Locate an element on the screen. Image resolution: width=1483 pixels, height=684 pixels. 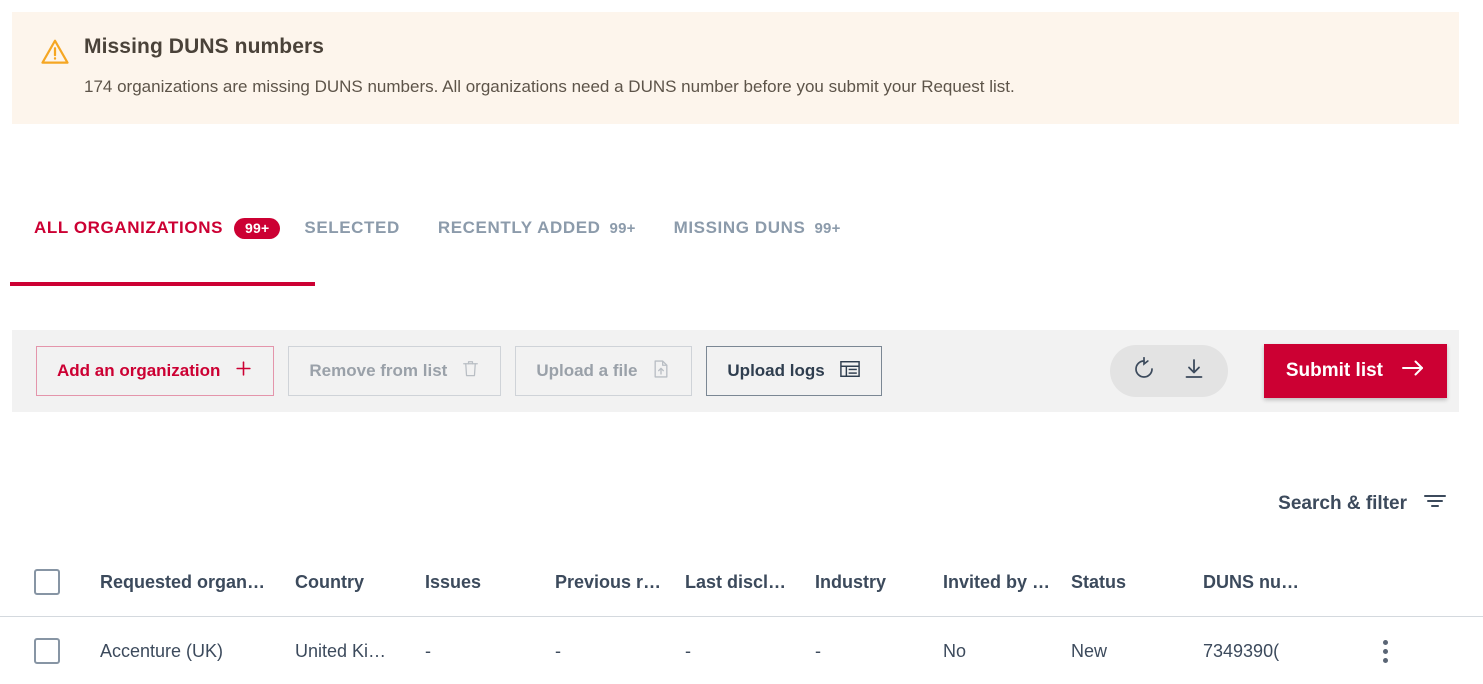
tab-recently-added: RECENTLY ADDED 99+ is located at coordinates (537, 228).